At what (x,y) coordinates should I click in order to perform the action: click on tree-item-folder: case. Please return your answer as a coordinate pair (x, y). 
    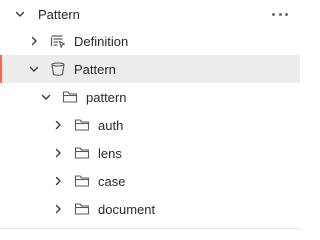
    Looking at the image, I should click on (150, 181).